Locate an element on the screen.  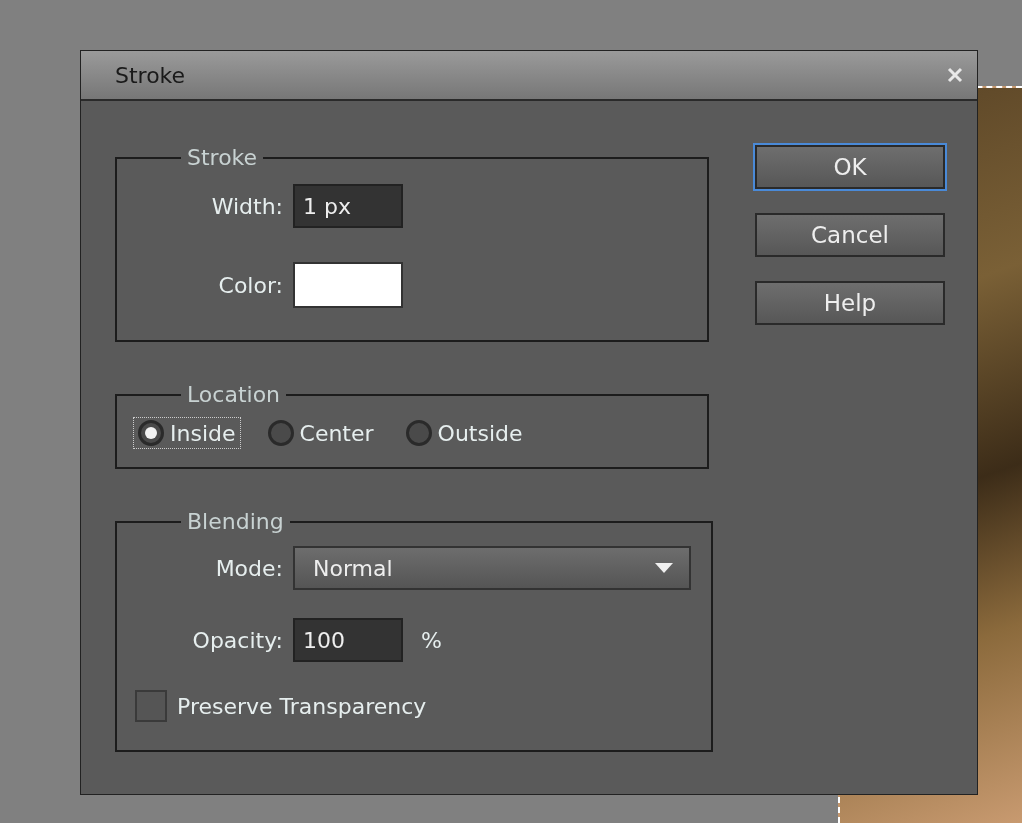
close-icon is located at coordinates (955, 75).